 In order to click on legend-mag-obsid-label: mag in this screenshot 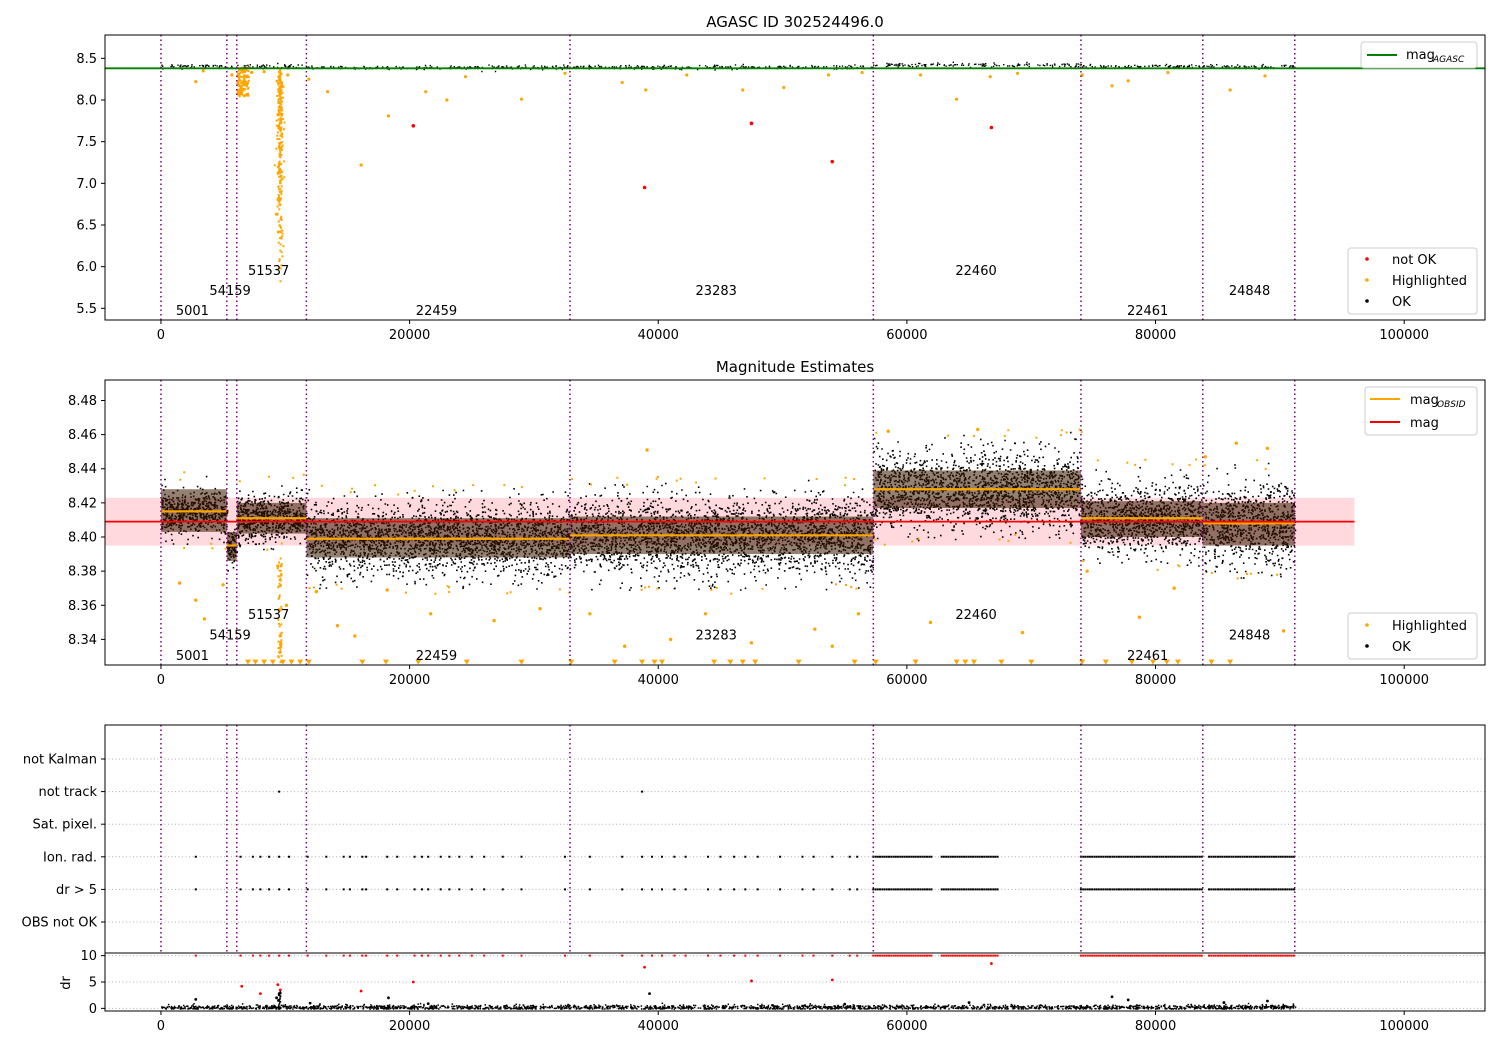, I will do `click(1424, 400)`.